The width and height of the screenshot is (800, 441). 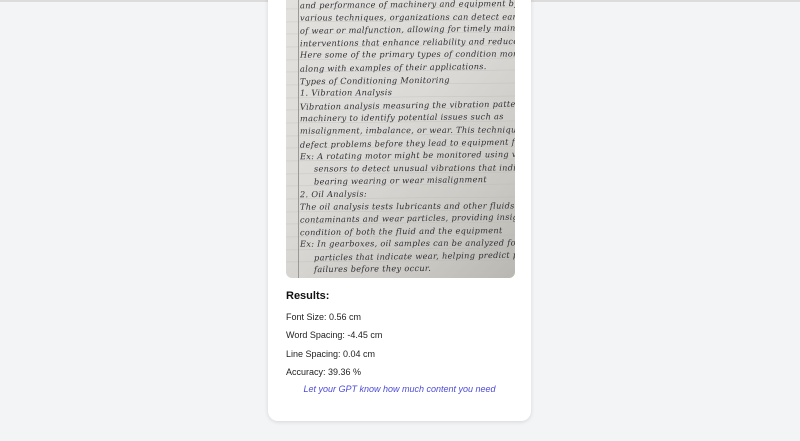 I want to click on results-heading: Results:, so click(x=308, y=296).